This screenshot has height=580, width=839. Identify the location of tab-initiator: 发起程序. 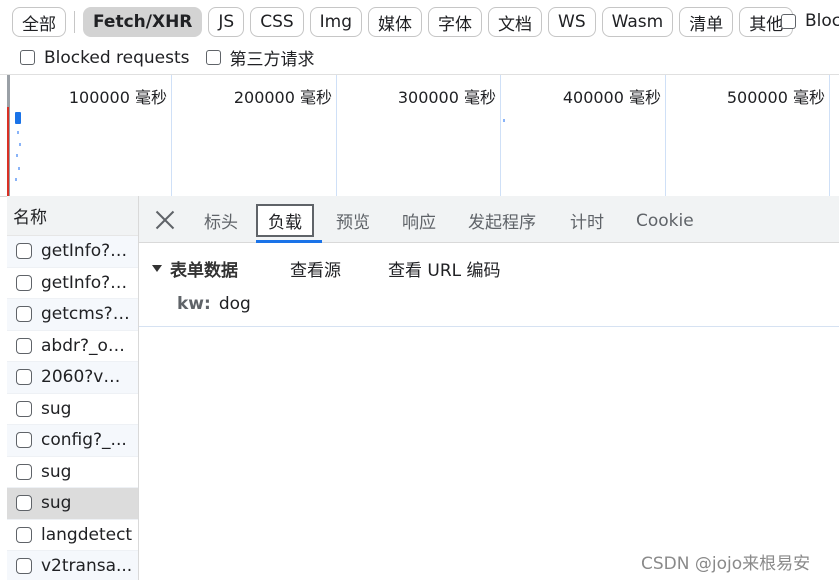
(502, 220).